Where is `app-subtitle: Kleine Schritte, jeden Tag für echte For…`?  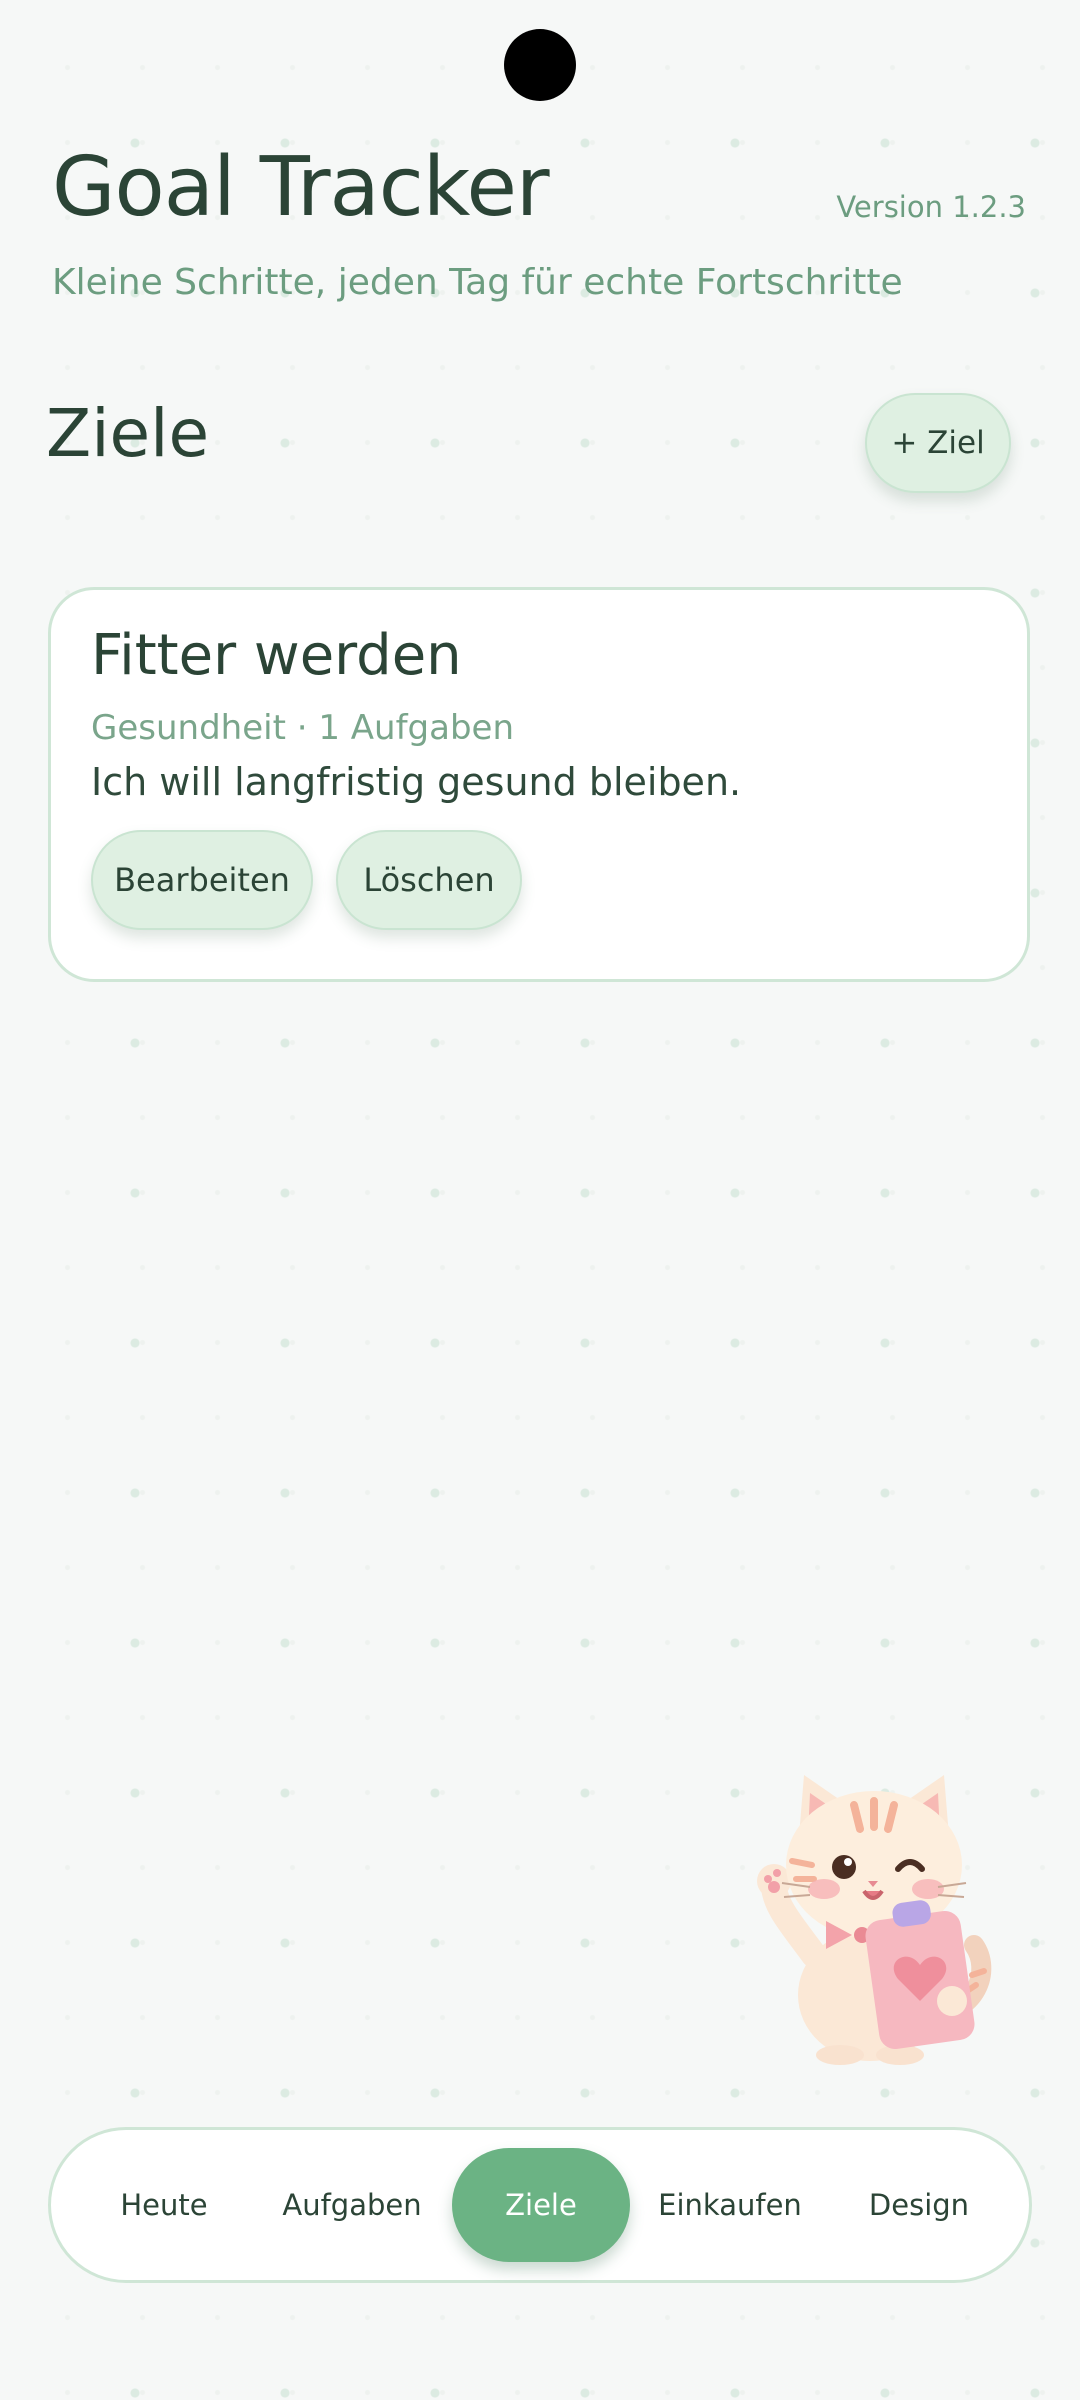 app-subtitle: Kleine Schritte, jeden Tag für echte For… is located at coordinates (477, 282).